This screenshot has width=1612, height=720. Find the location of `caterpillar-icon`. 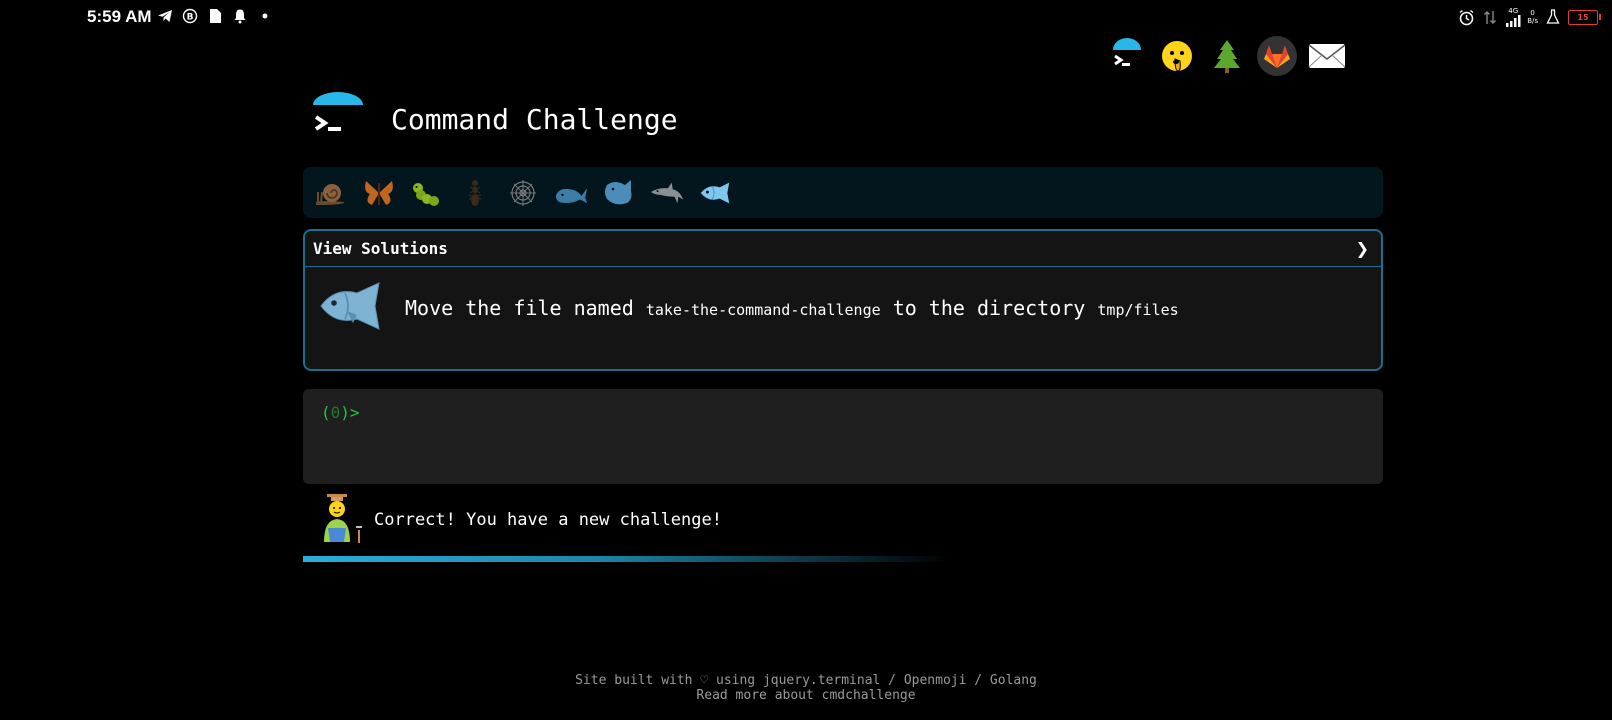

caterpillar-icon is located at coordinates (427, 193).